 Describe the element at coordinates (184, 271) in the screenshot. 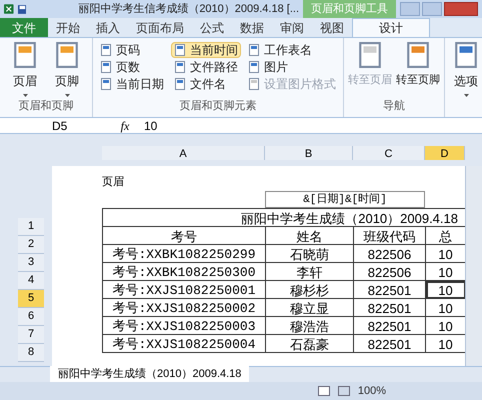

I see `table-cell: 考号:XXBK1082250300` at that location.